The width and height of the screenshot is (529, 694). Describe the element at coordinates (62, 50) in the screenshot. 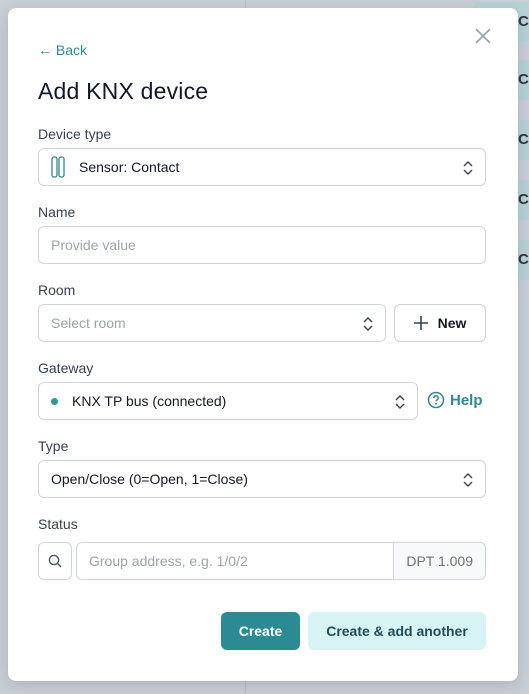

I see `back-link: ← Back` at that location.